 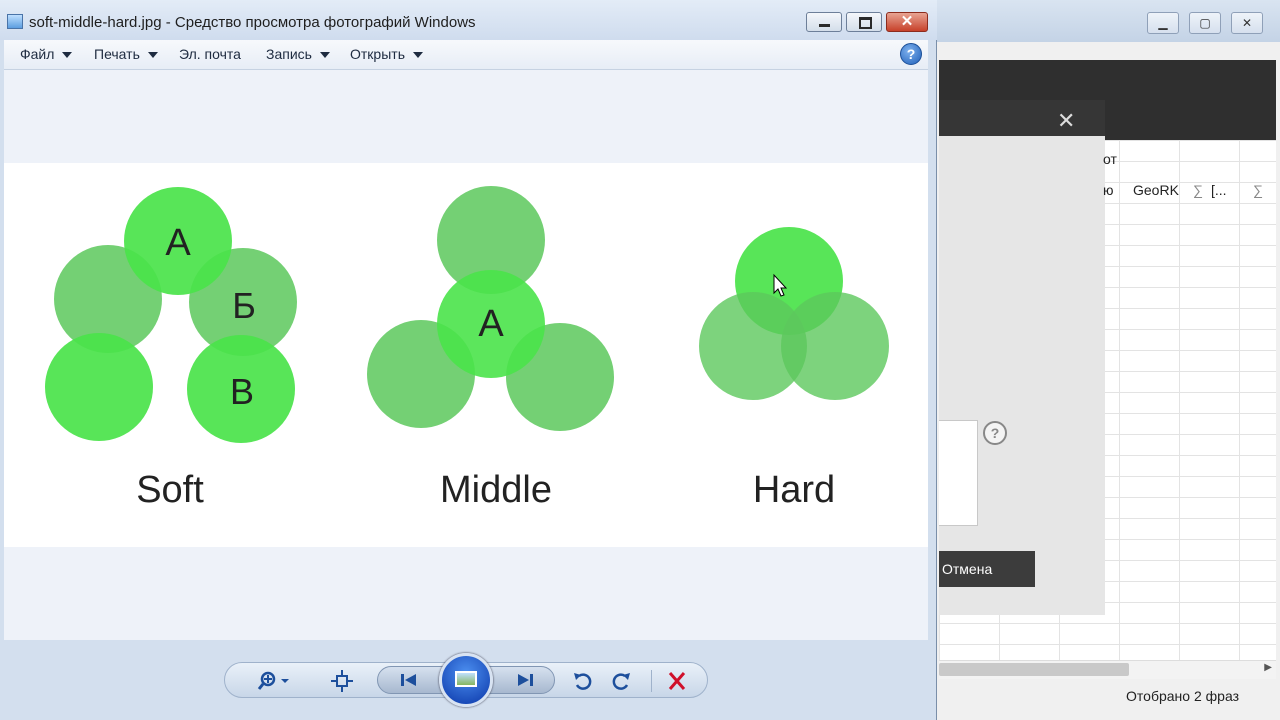 What do you see at coordinates (1107, 700) in the screenshot?
I see `status-bar: Отобрано 2 фраз` at bounding box center [1107, 700].